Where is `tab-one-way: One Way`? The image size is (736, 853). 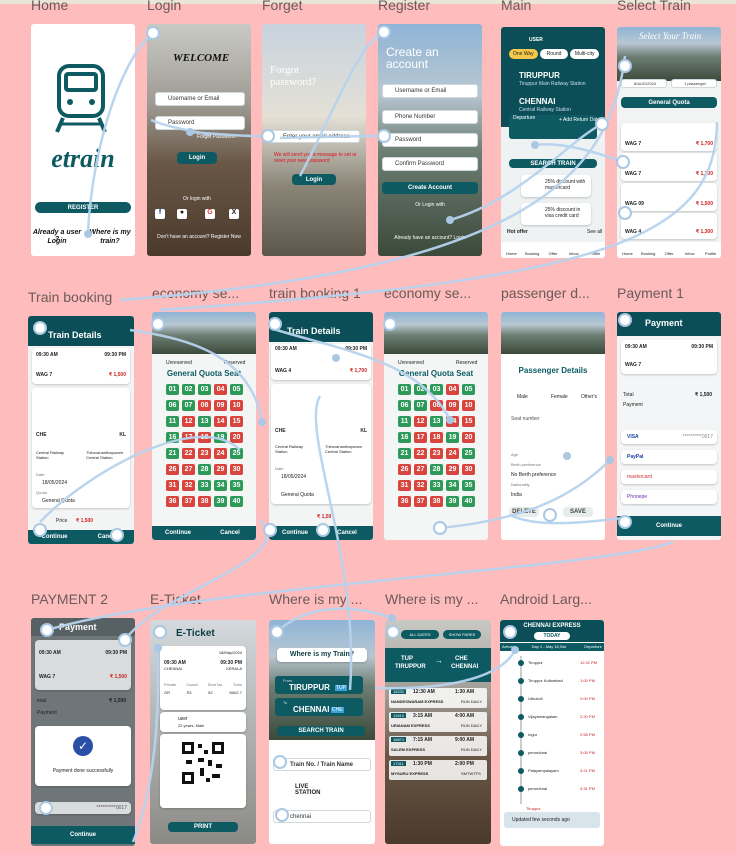
tab-one-way: One Way is located at coordinates (523, 54).